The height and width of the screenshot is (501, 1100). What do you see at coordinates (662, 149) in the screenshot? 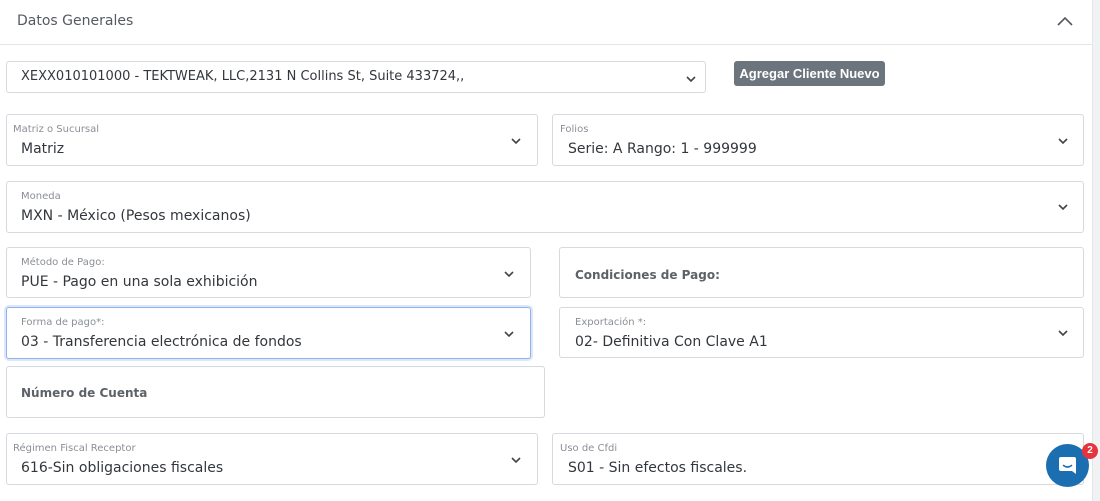
I see `folios-value: Serie: A Rango: 1 - 999999` at bounding box center [662, 149].